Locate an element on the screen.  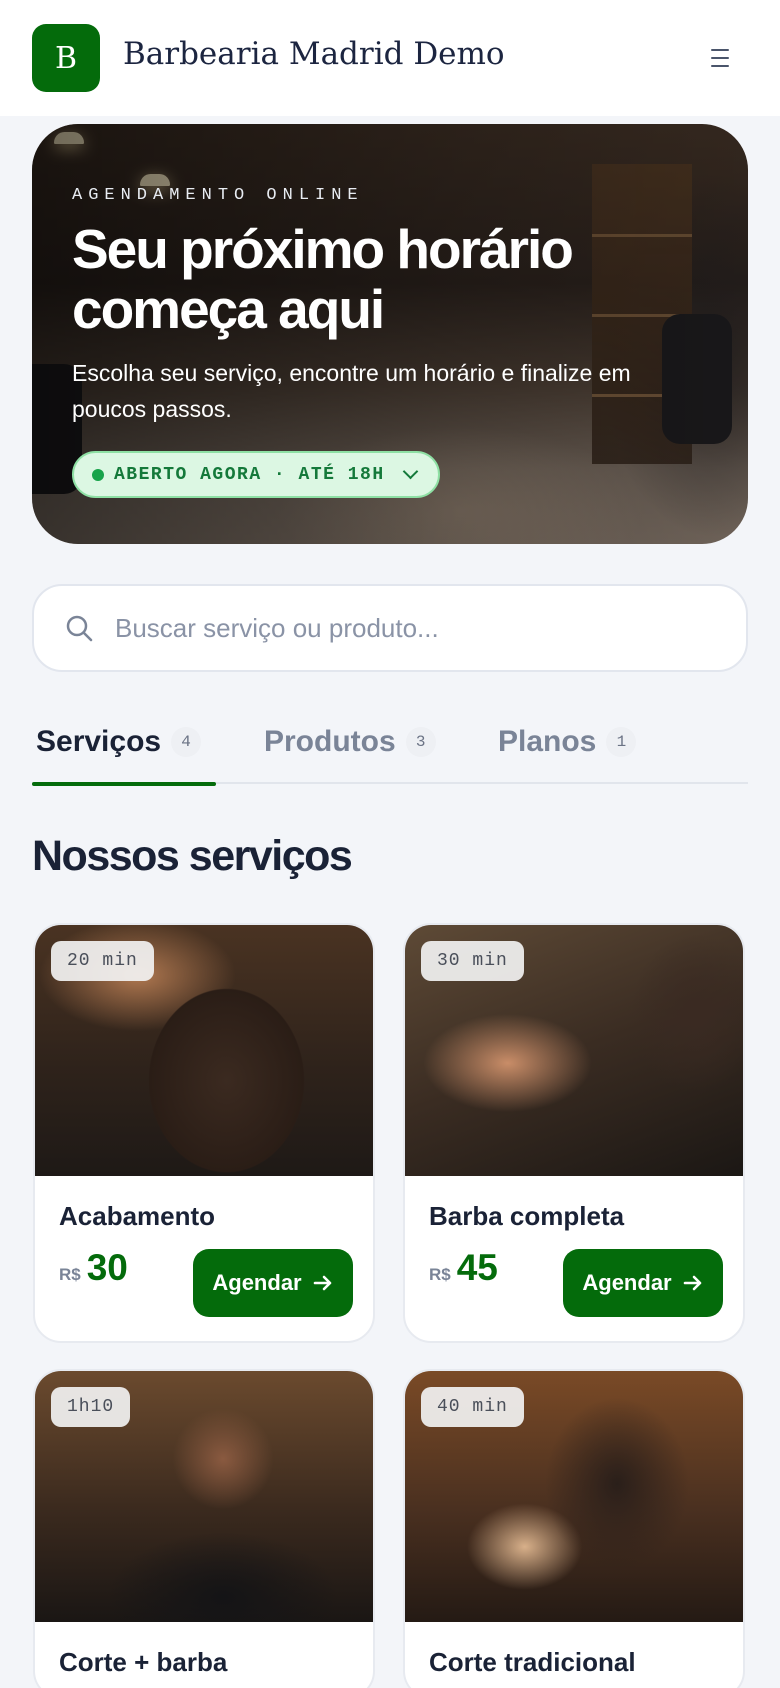
opening-status-button: ABERTO AGORA · ATÉ 18H is located at coordinates (256, 474).